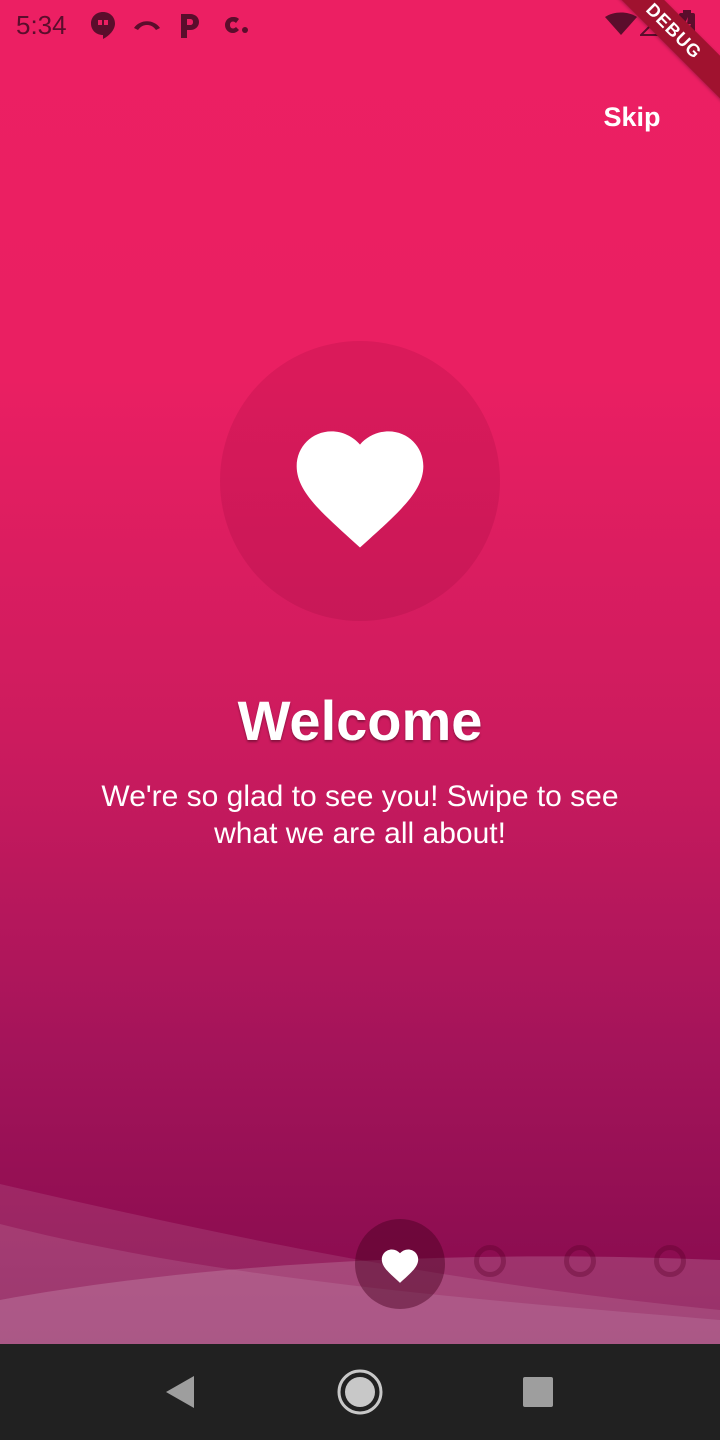 The width and height of the screenshot is (720, 1440). I want to click on status-time: 5:34, so click(41, 25).